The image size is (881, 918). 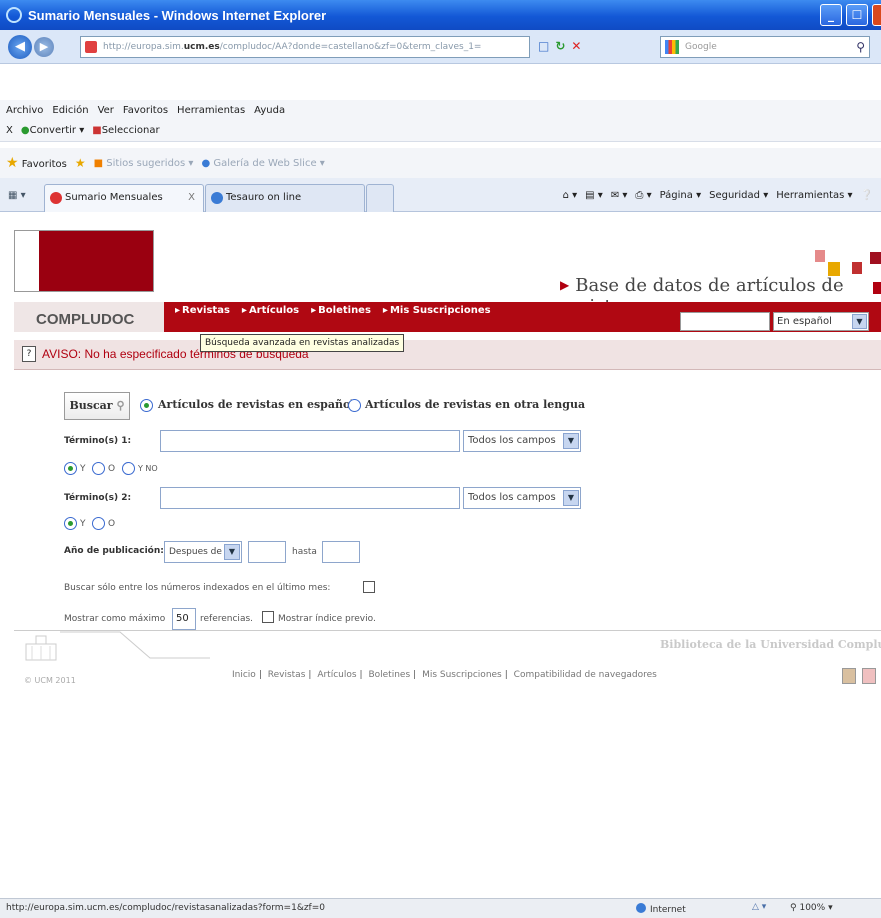 What do you see at coordinates (310, 498) in the screenshot?
I see `term2-input` at bounding box center [310, 498].